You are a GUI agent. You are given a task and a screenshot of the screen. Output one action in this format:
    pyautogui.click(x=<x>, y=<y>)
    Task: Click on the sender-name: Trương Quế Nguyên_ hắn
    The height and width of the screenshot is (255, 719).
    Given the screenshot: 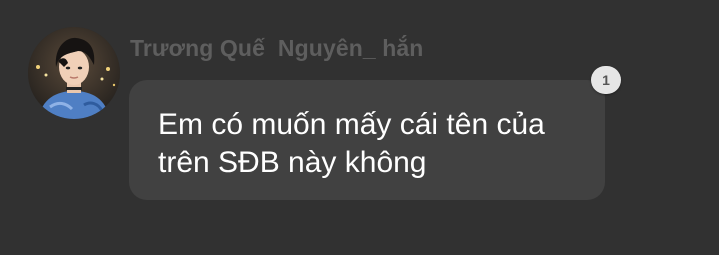 What is the action you would take?
    pyautogui.click(x=276, y=48)
    